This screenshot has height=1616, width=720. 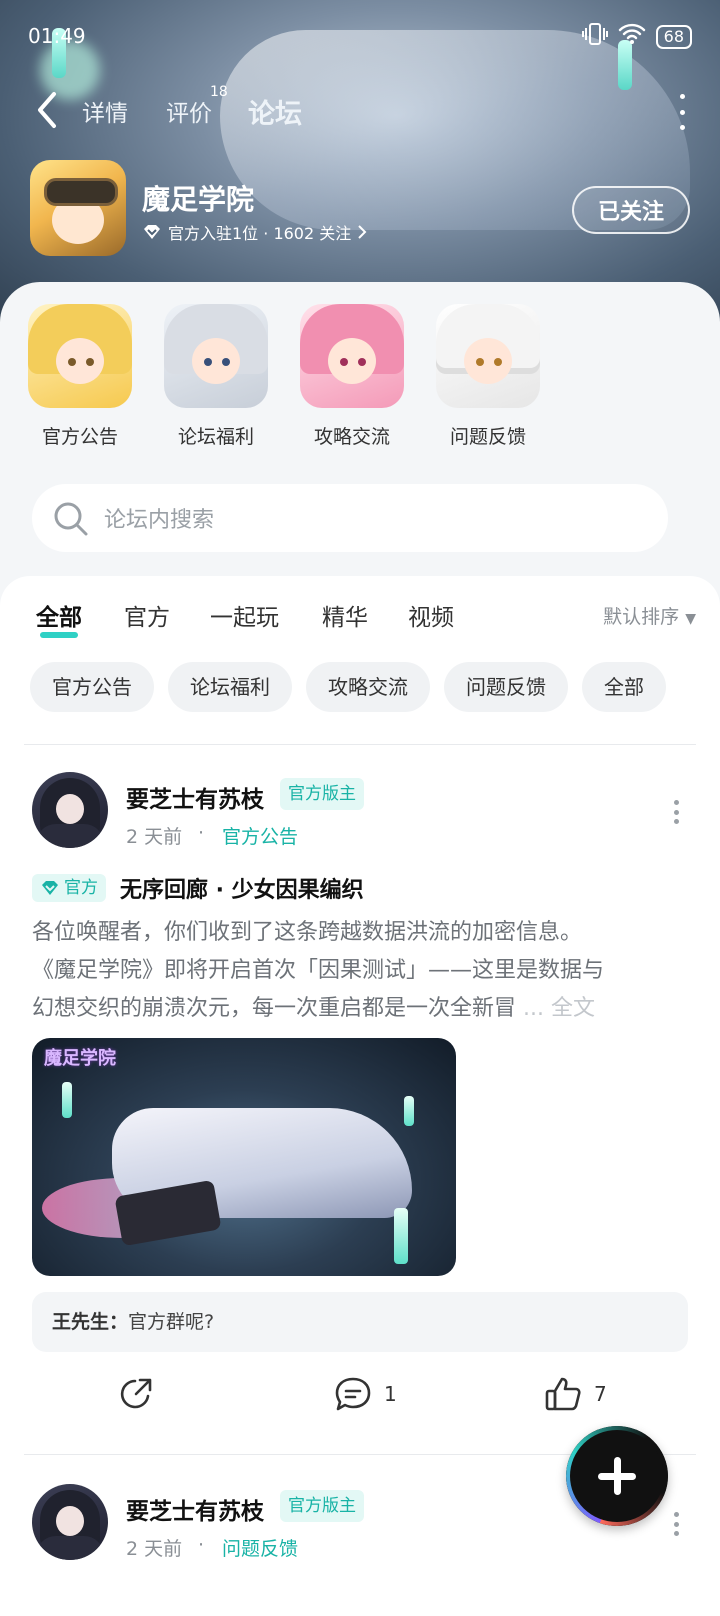 I want to click on tab-details: 详情, so click(x=105, y=111).